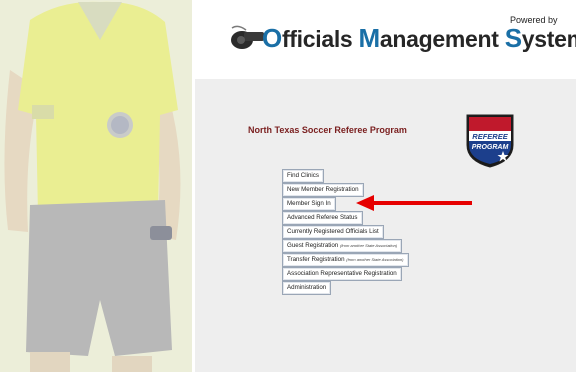 The image size is (576, 372). I want to click on menu-label: New Member Registration, so click(323, 189).